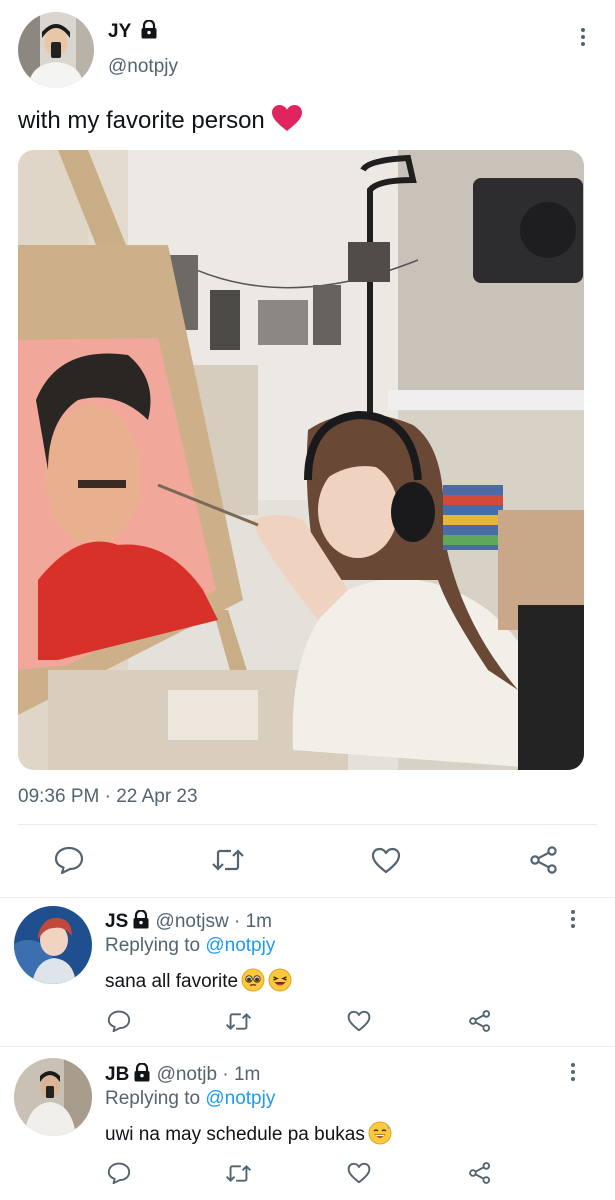 Image resolution: width=615 pixels, height=1200 pixels. I want to click on reply-text: uwi na may schedule pa bukas, so click(235, 1134).